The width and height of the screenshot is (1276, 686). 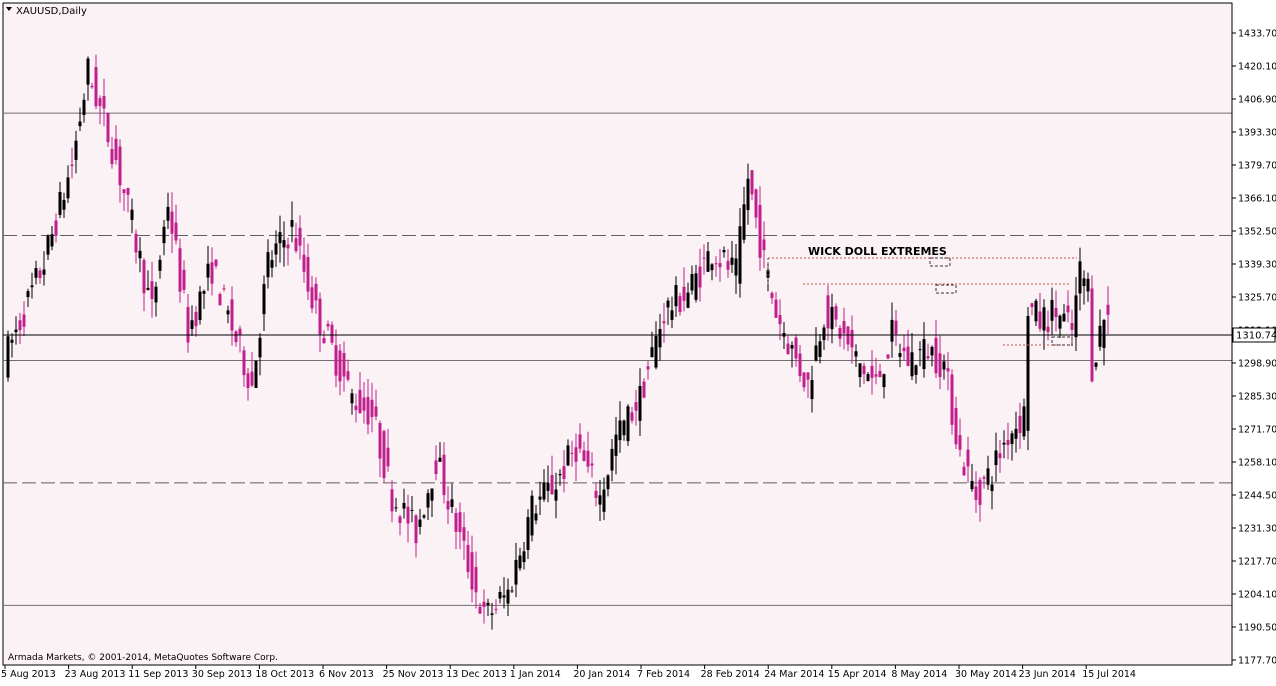 I want to click on y-tick-label: 1352.50, so click(x=1257, y=232).